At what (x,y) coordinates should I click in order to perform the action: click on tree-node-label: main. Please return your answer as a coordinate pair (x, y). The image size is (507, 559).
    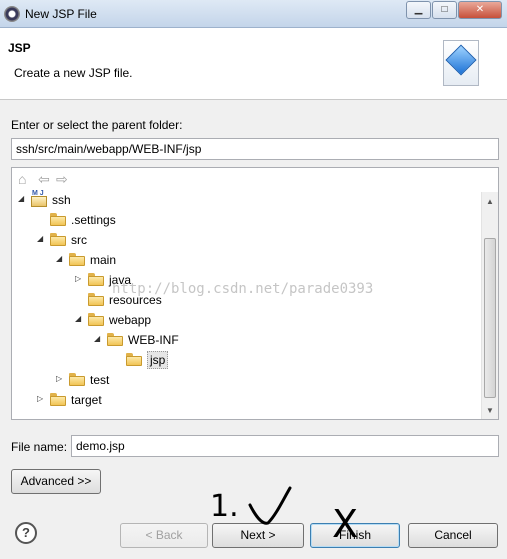
    Looking at the image, I should click on (103, 260).